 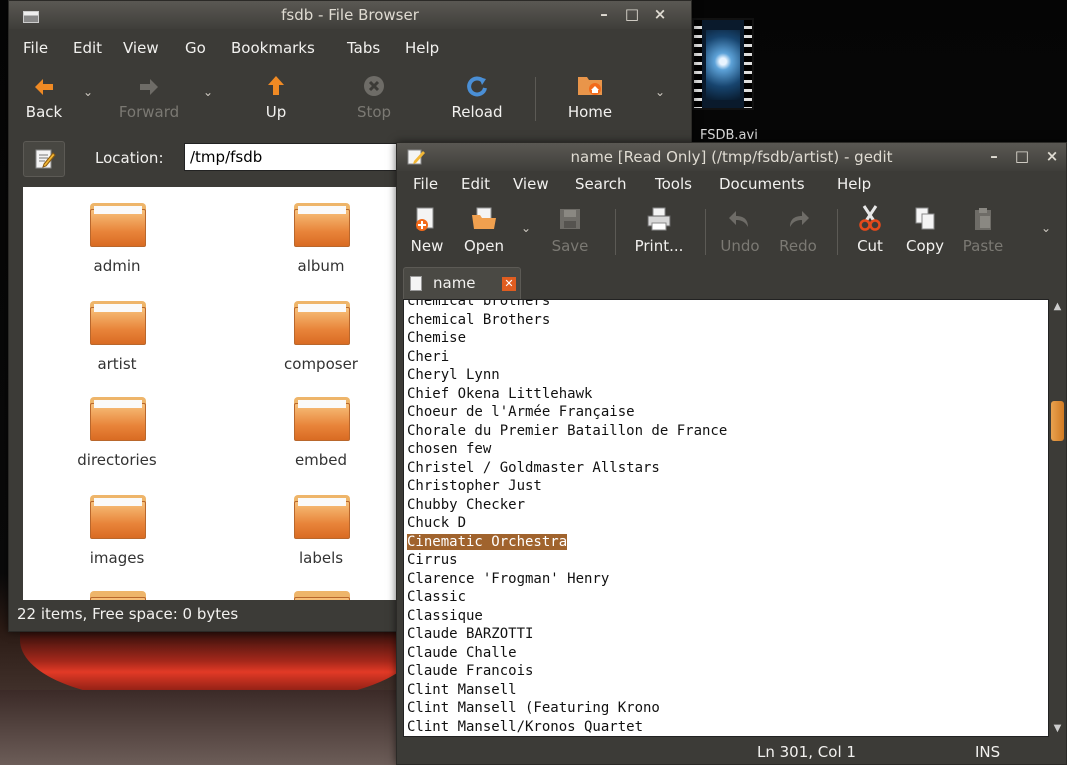 What do you see at coordinates (117, 337) in the screenshot?
I see `folder-item: artist` at bounding box center [117, 337].